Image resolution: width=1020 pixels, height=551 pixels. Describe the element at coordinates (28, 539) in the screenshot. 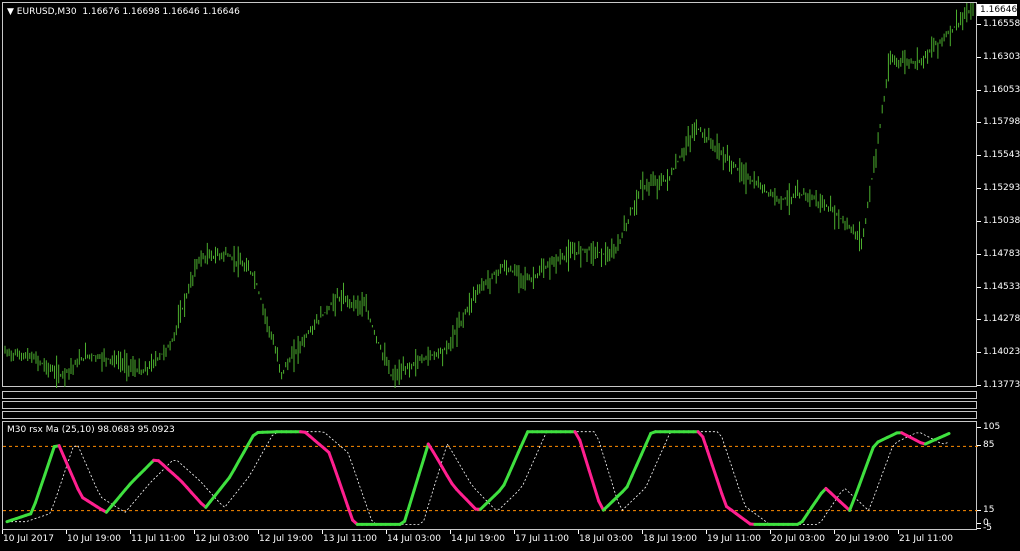

I see `time-tick-label: 10 Jul 2017` at that location.